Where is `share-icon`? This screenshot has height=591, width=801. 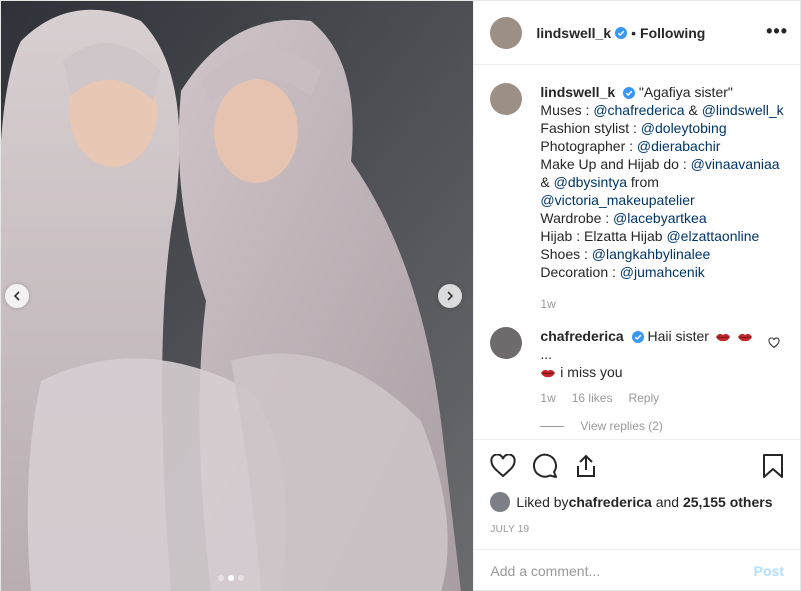 share-icon is located at coordinates (586, 466).